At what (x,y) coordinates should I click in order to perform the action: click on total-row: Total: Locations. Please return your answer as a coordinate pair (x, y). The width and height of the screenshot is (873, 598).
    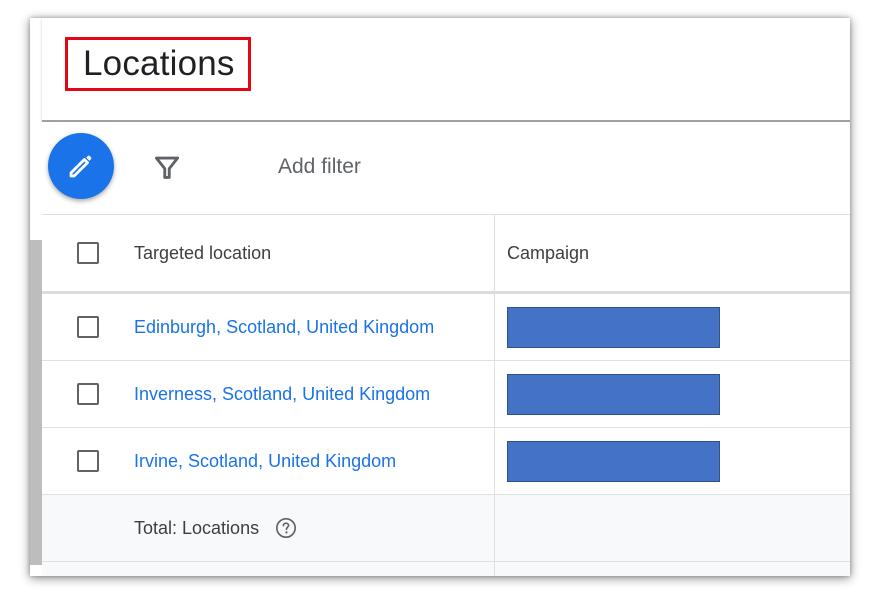
    Looking at the image, I should click on (446, 528).